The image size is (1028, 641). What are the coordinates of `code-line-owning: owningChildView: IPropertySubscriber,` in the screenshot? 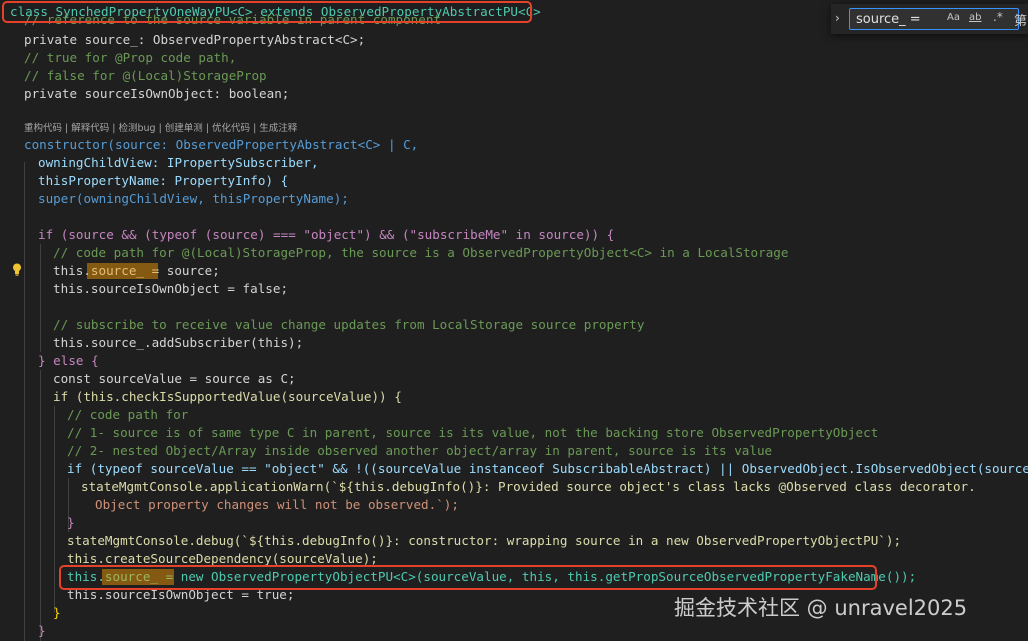 It's located at (514, 163).